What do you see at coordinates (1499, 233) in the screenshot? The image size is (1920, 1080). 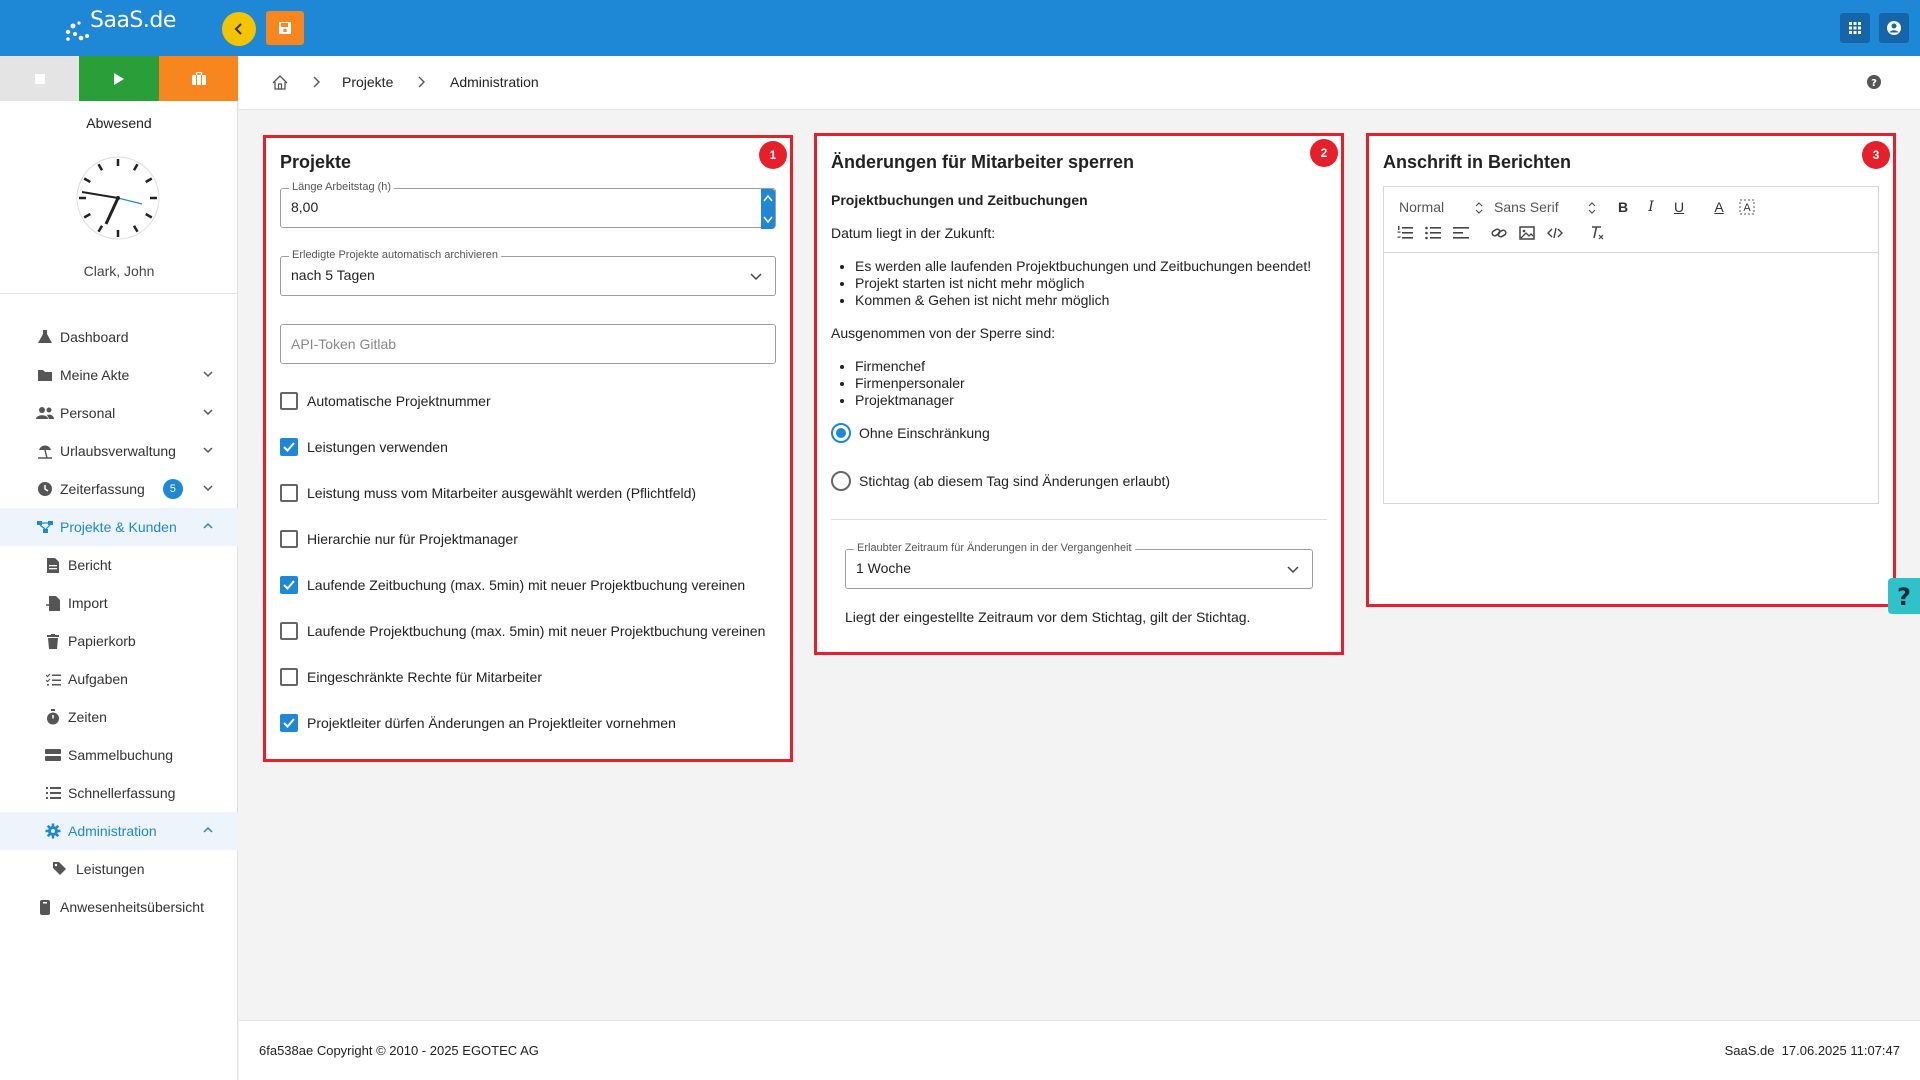 I see `link-icon` at bounding box center [1499, 233].